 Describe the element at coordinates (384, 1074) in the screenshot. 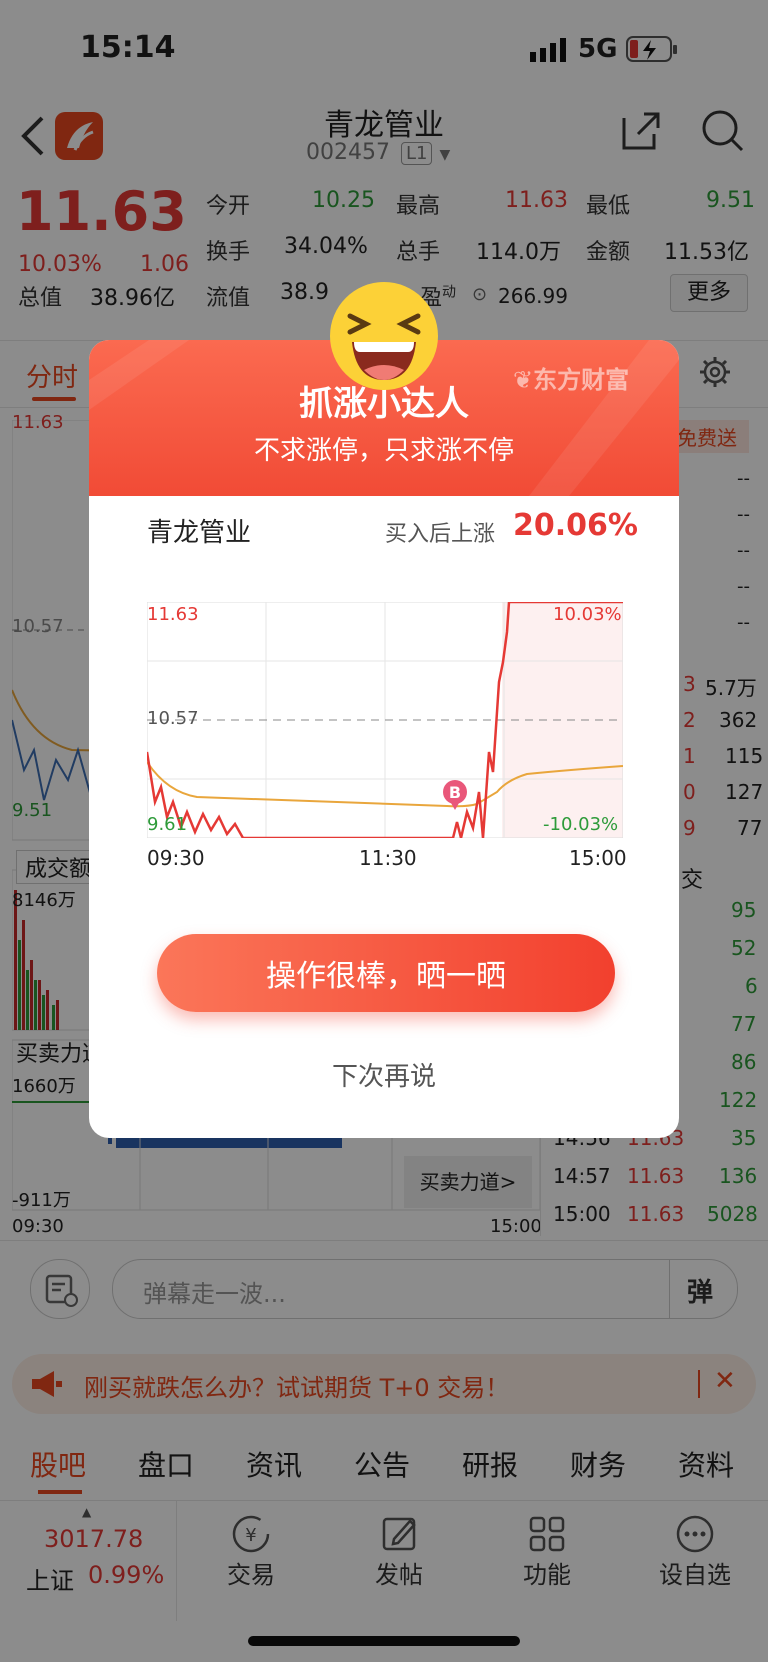

I see `dismiss-button: 下次再说` at that location.